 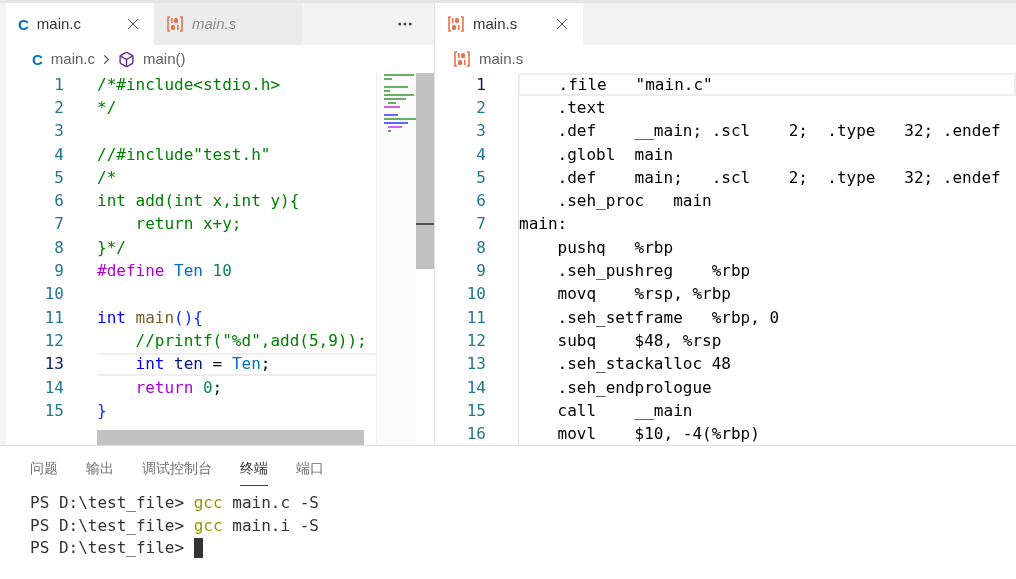 What do you see at coordinates (254, 472) in the screenshot?
I see `panel-tab: 终端` at bounding box center [254, 472].